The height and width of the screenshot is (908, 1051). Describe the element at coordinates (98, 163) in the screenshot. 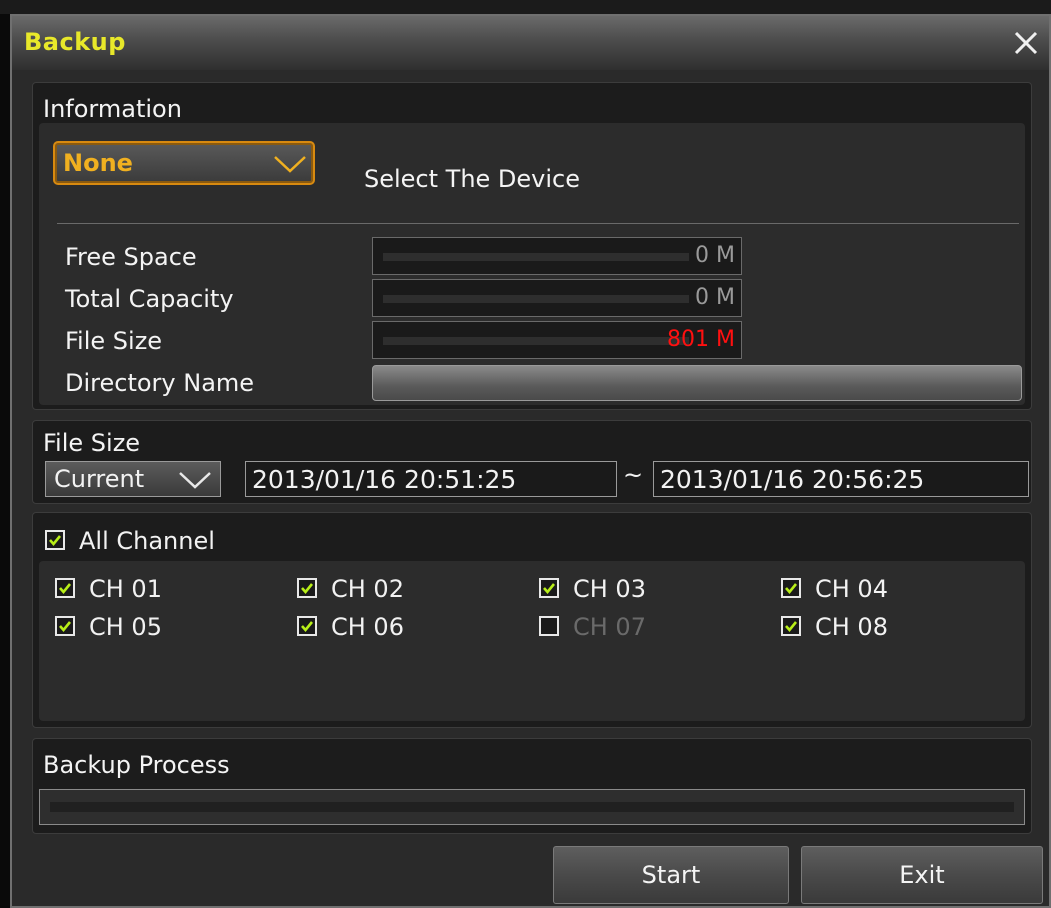

I see `device-select-value: None` at that location.